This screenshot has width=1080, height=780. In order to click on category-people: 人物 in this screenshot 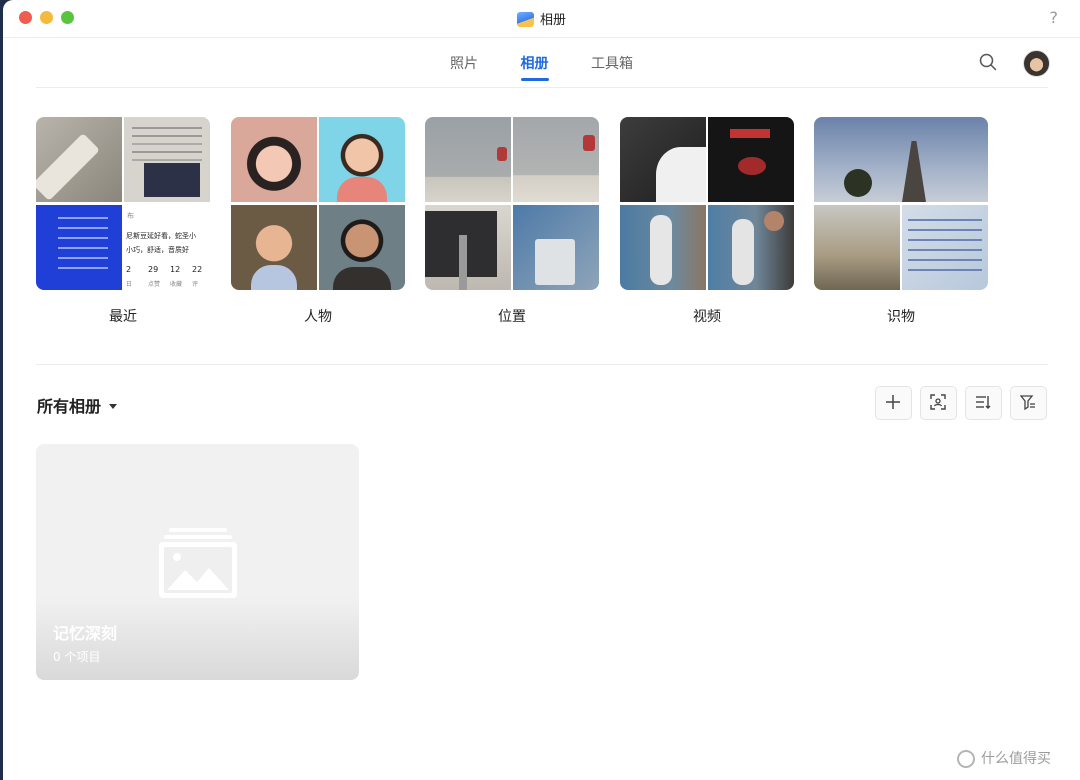, I will do `click(318, 221)`.